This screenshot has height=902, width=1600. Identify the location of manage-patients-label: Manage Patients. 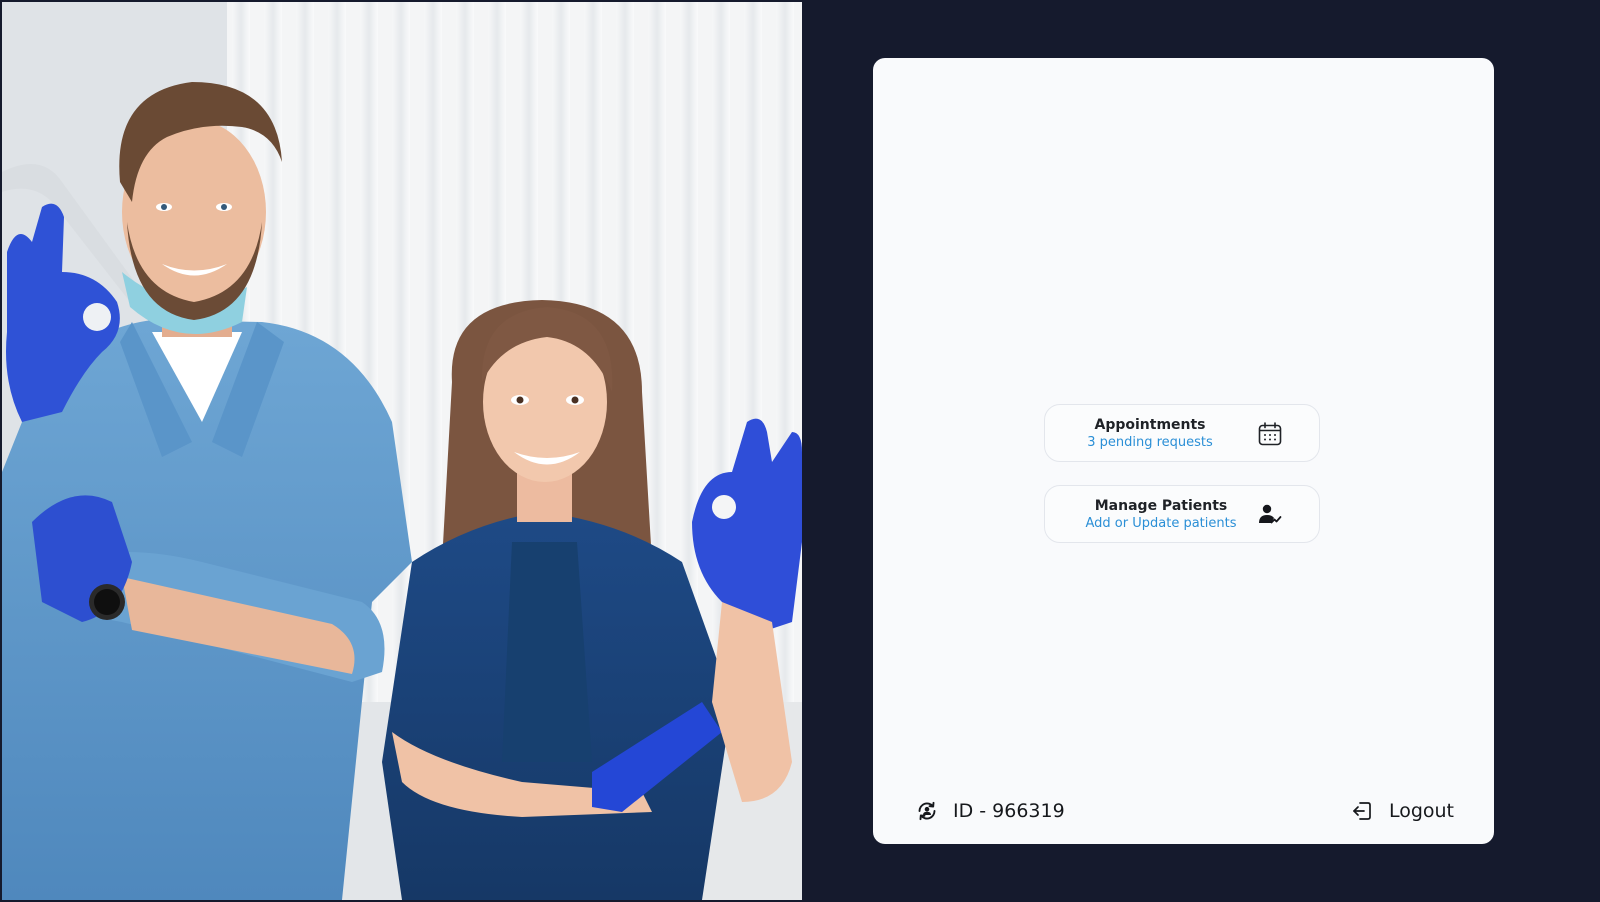
(1161, 506).